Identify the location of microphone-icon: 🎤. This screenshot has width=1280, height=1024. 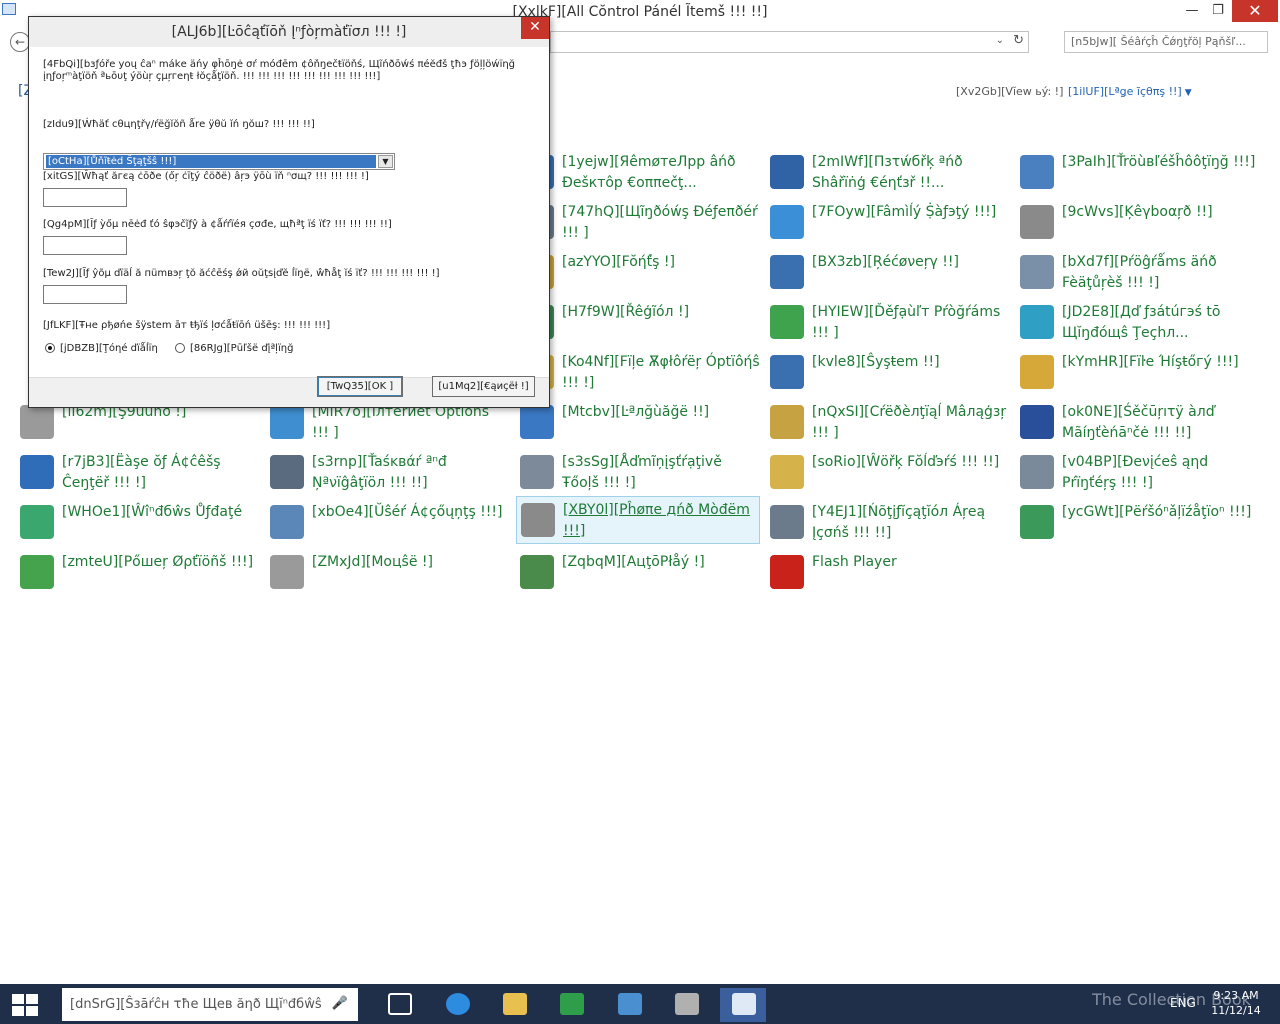
(340, 1003).